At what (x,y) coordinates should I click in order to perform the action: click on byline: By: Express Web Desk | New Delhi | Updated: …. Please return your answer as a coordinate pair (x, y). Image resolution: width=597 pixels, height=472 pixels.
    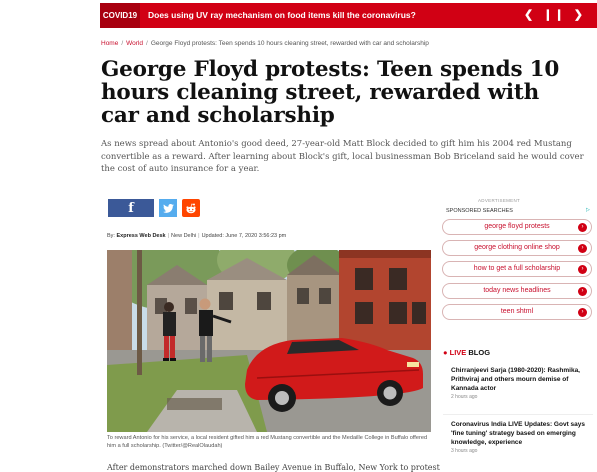
    Looking at the image, I should click on (197, 236).